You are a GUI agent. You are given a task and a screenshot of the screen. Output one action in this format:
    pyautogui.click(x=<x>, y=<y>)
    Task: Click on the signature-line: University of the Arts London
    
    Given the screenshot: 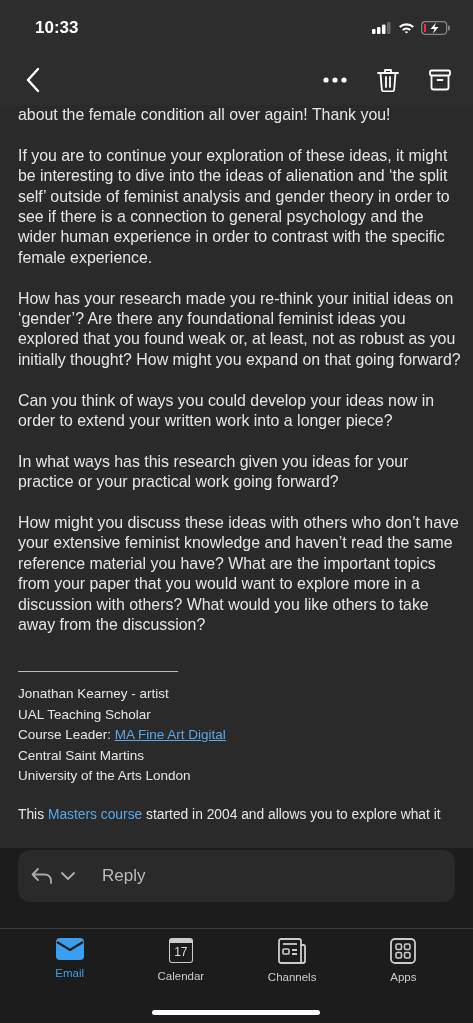 What is the action you would take?
    pyautogui.click(x=105, y=776)
    